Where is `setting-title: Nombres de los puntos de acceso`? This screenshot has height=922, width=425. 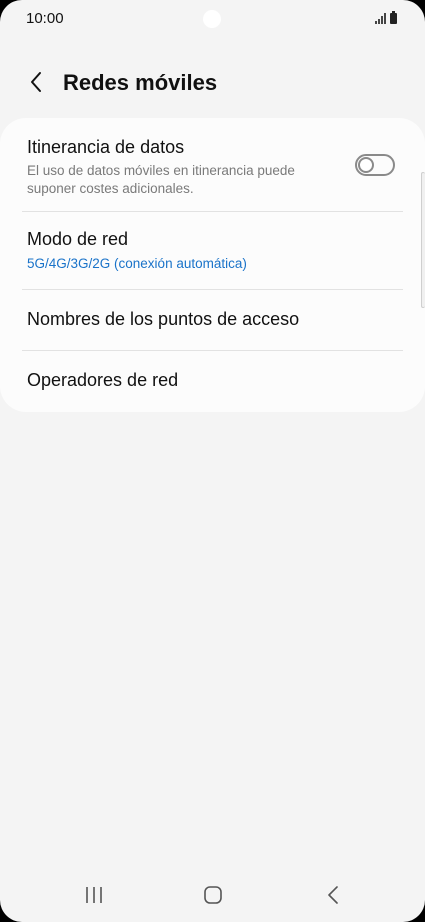
setting-title: Nombres de los puntos de acceso is located at coordinates (163, 319).